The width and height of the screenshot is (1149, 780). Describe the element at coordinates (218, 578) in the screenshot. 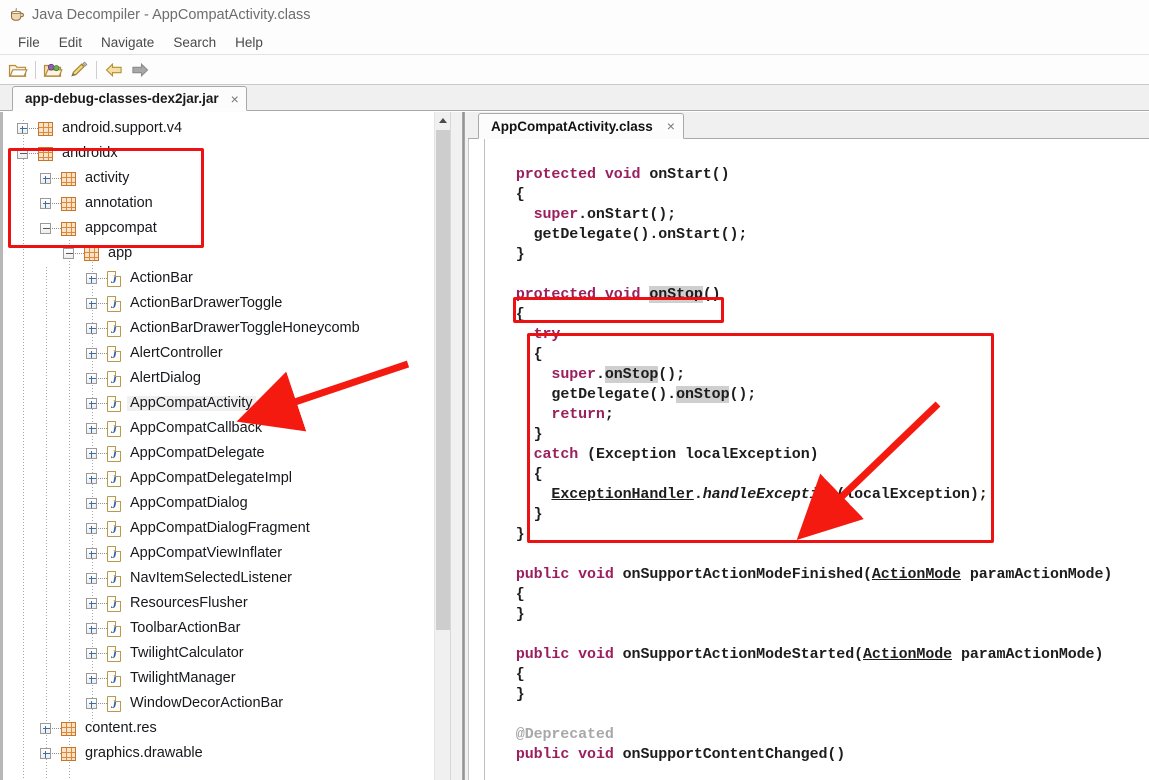

I see `tree-item-navitemselectedlistener: J NavItemSelectedListener` at that location.